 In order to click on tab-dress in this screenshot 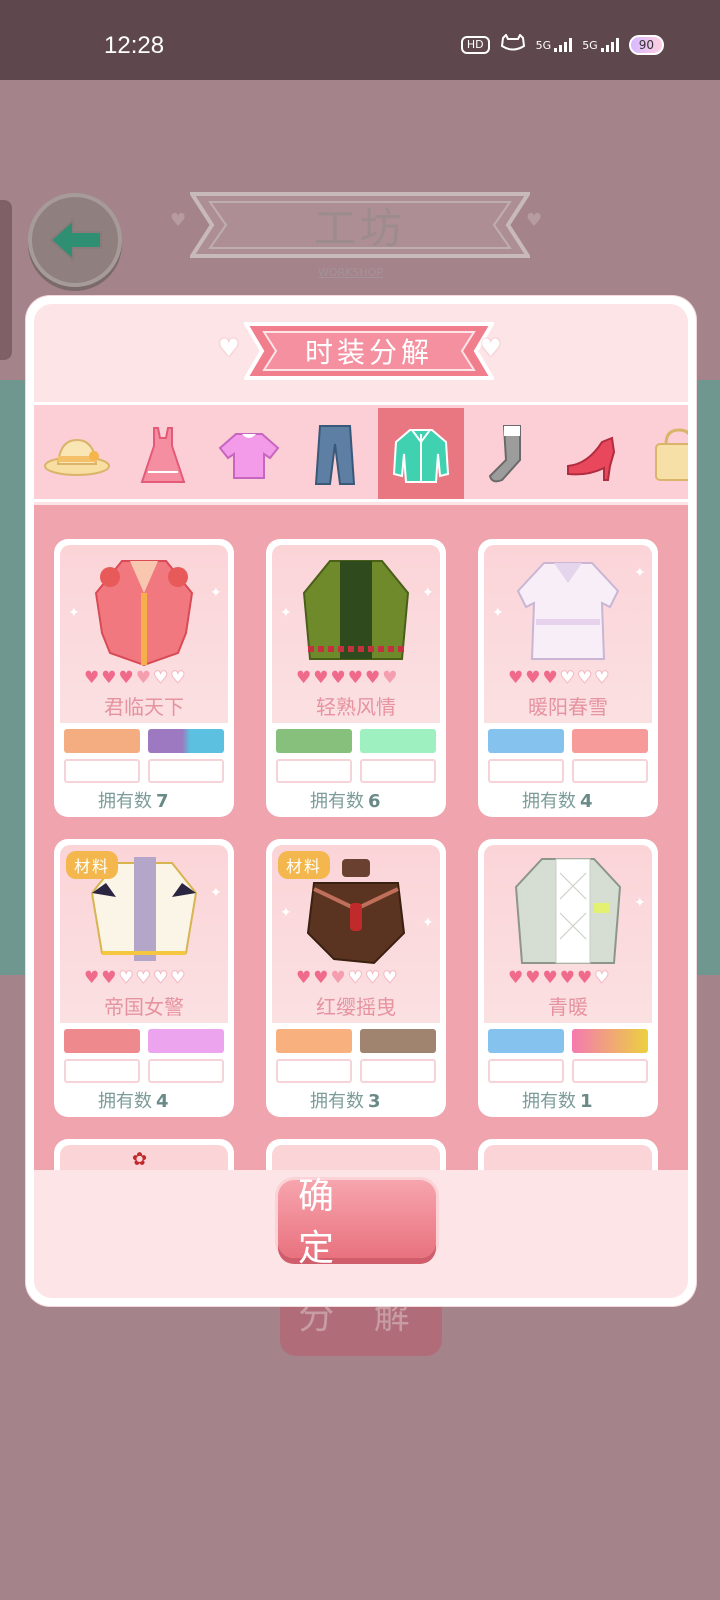, I will do `click(163, 453)`.